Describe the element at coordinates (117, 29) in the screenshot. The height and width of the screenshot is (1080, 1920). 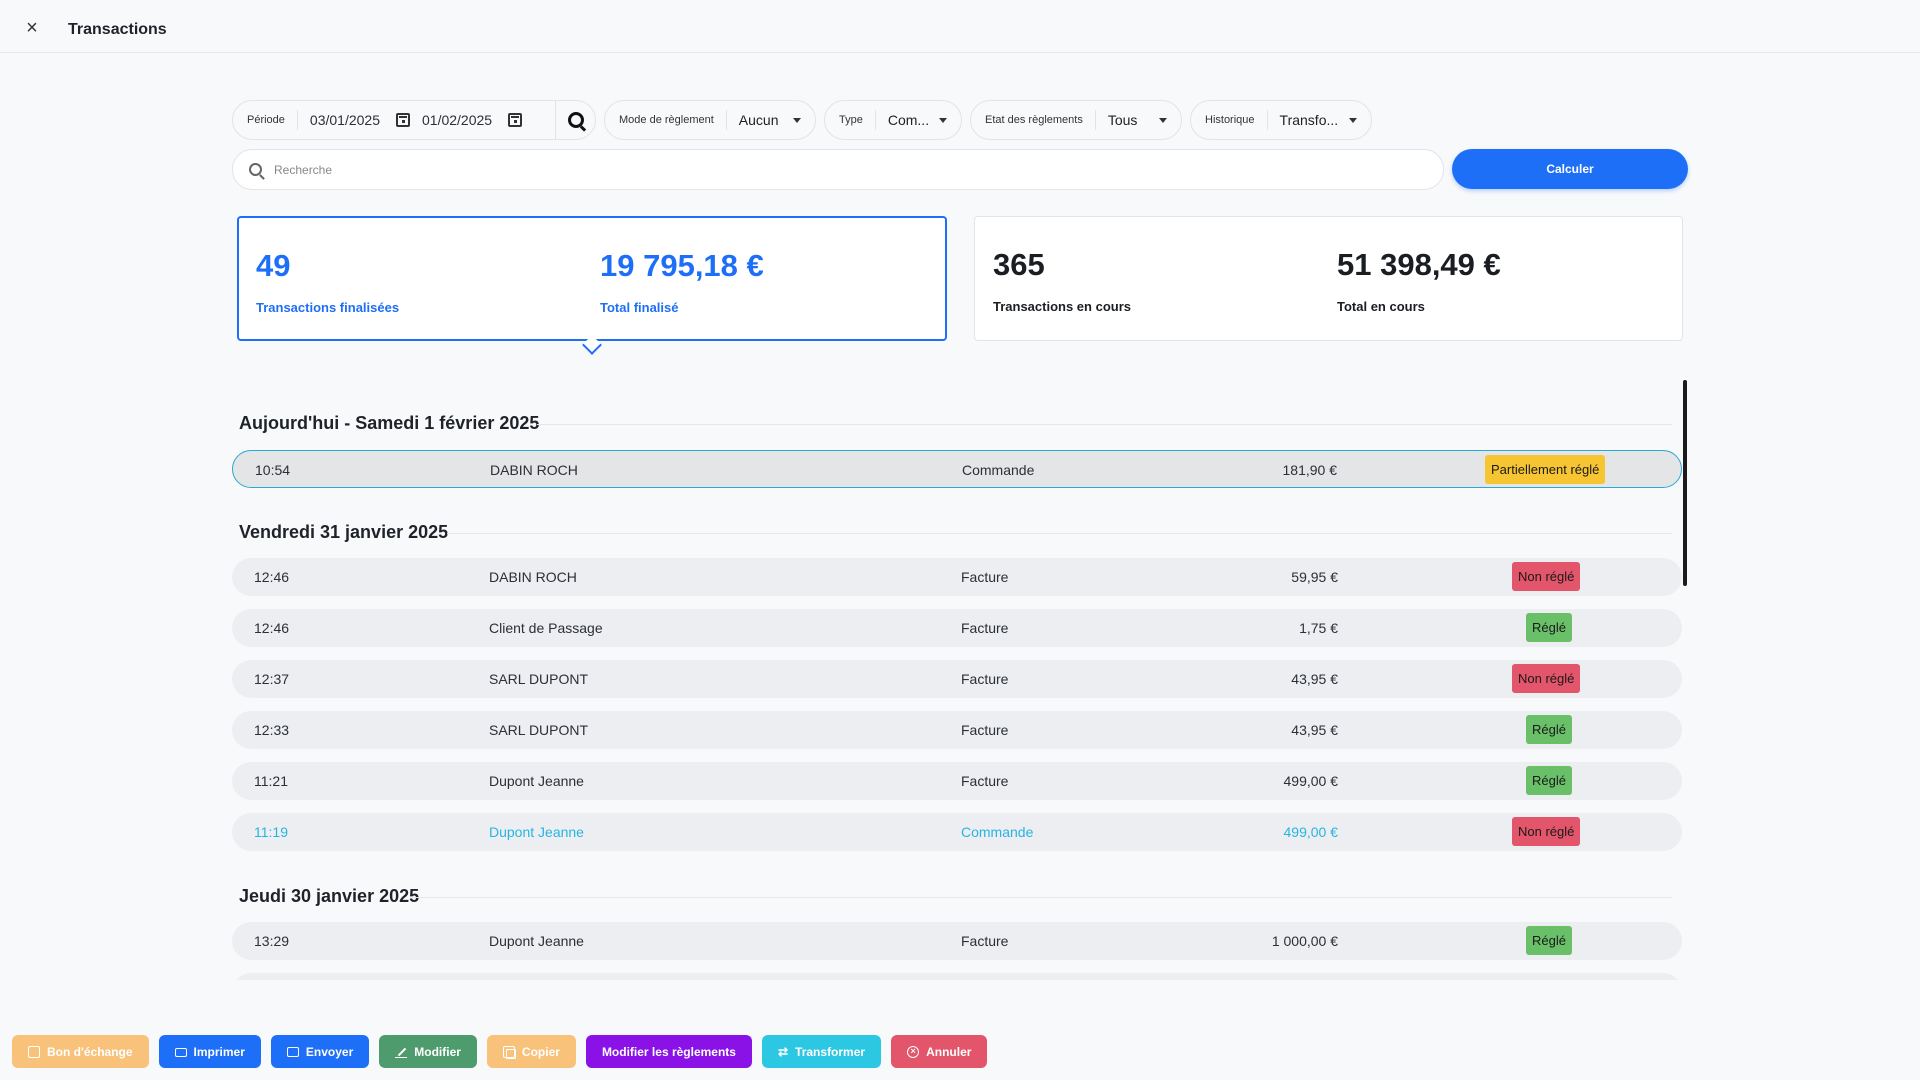
I see `page-title: Transactions` at that location.